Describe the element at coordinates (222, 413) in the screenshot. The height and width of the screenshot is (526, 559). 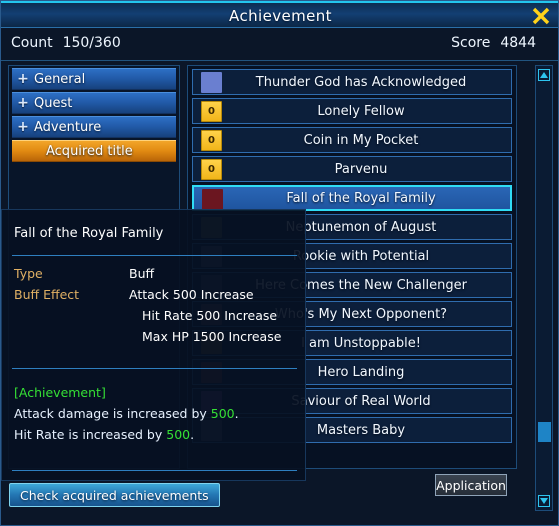
I see `desc-1-num: 500` at that location.